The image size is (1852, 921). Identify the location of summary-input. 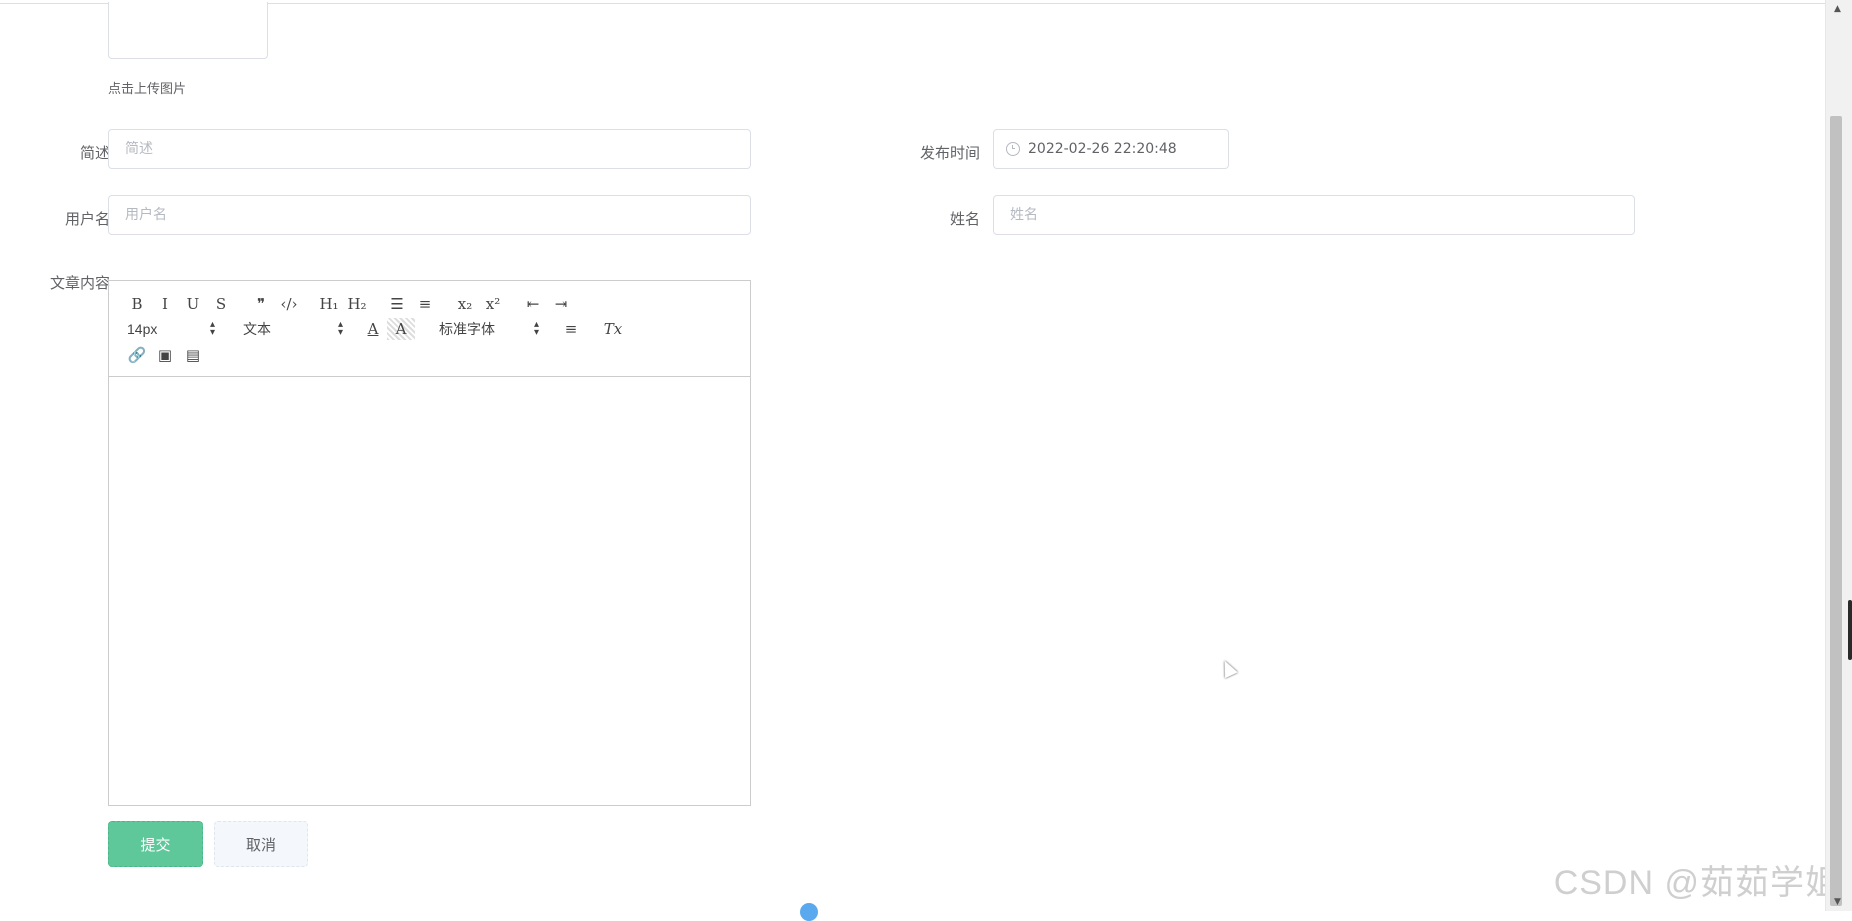
(429, 149).